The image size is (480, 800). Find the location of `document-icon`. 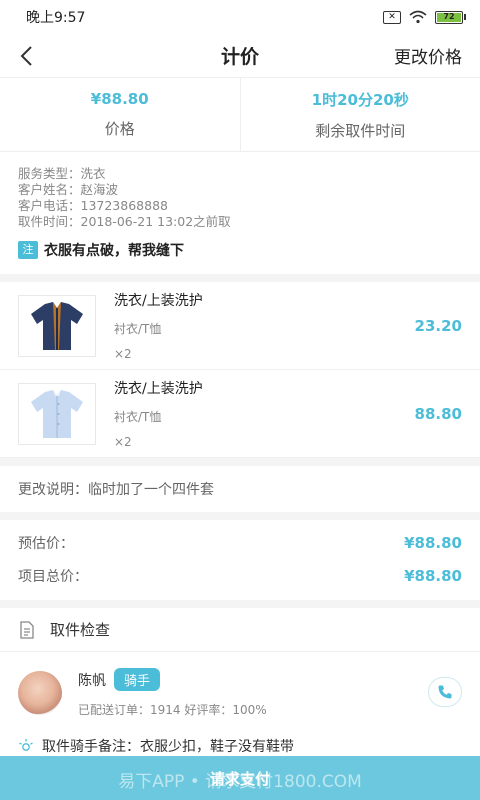

document-icon is located at coordinates (27, 629).